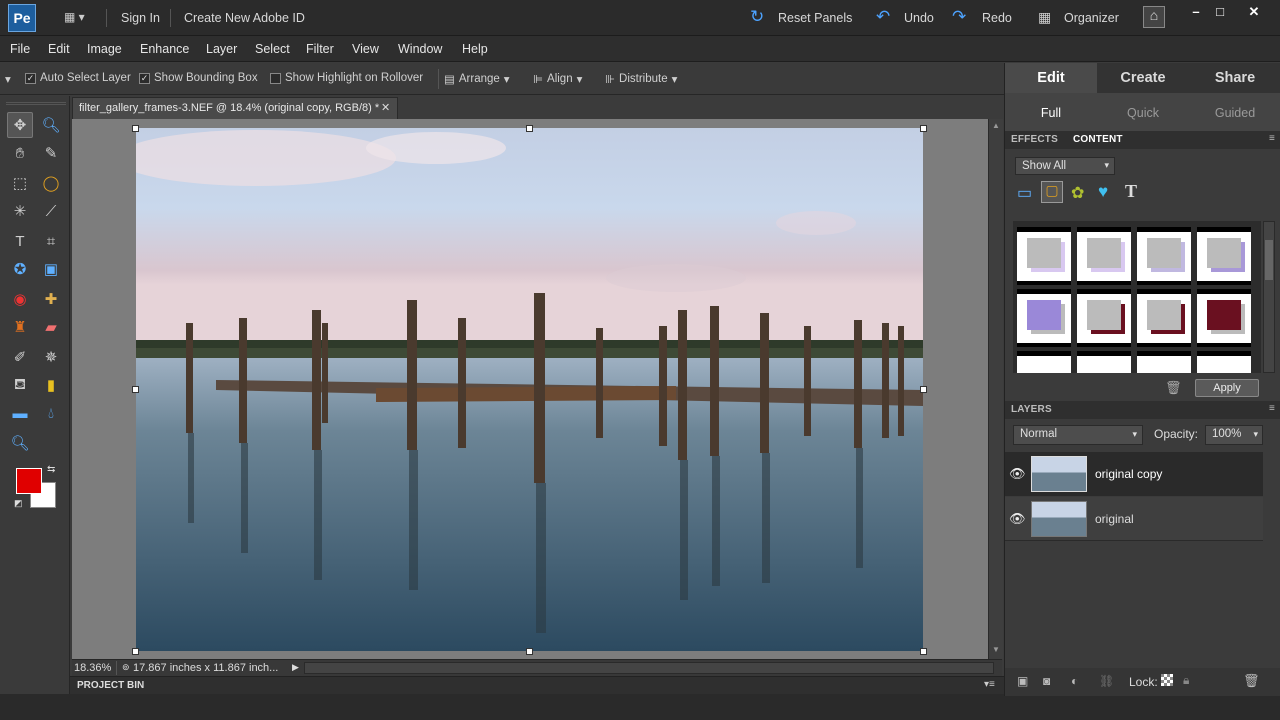  I want to click on project-bin-bar: PROJECT BIN ▾≡, so click(537, 685).